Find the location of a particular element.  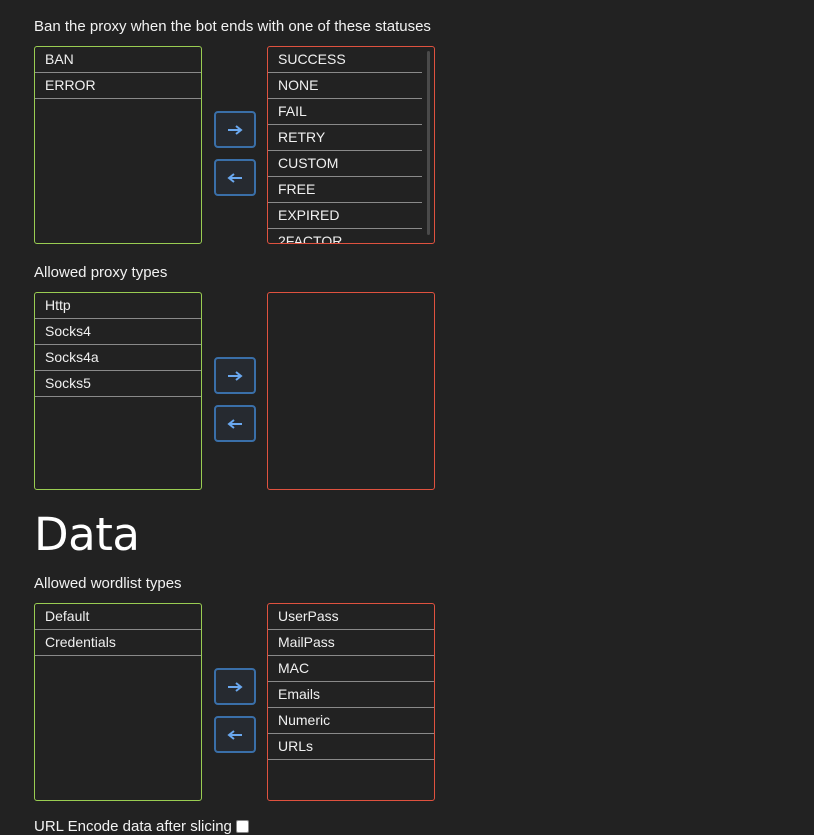

list-item: RETRY is located at coordinates (345, 138).